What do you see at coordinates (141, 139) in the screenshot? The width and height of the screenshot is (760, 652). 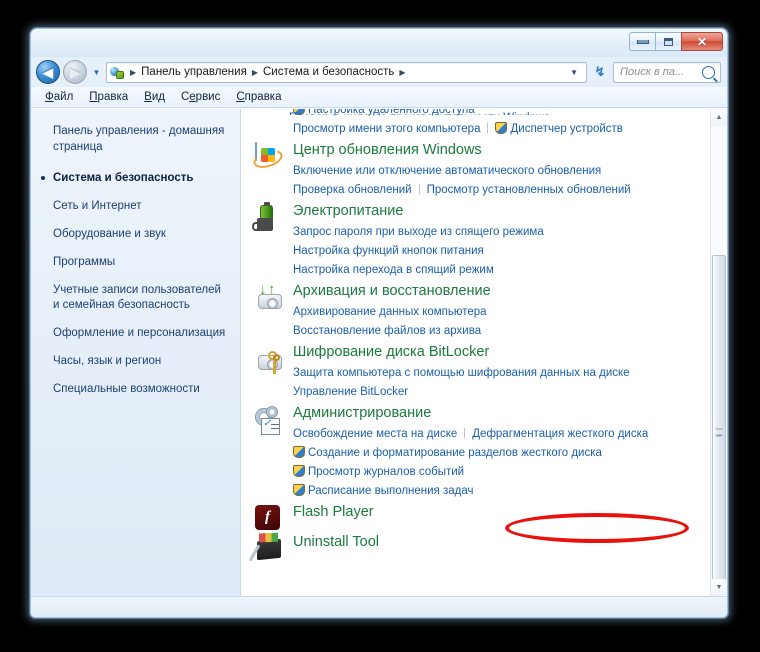 I see `sidebar-item-home: Панель управления - домашняя страница` at bounding box center [141, 139].